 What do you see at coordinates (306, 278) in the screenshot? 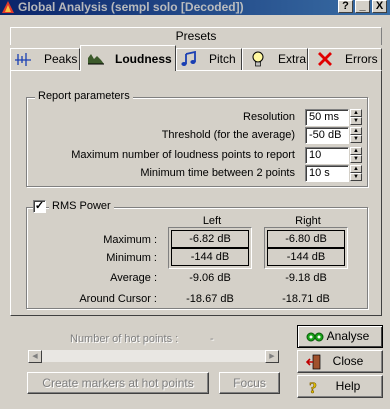
I see `right-average-value: -9.18 dB` at bounding box center [306, 278].